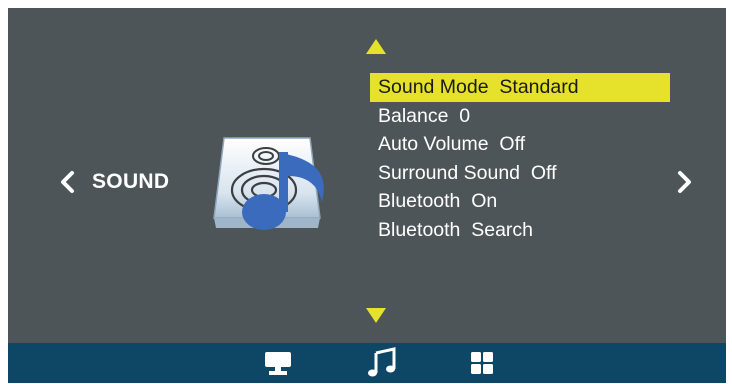 The image size is (732, 384). I want to click on menu-item-bluetooth: Bluetooth On, so click(520, 201).